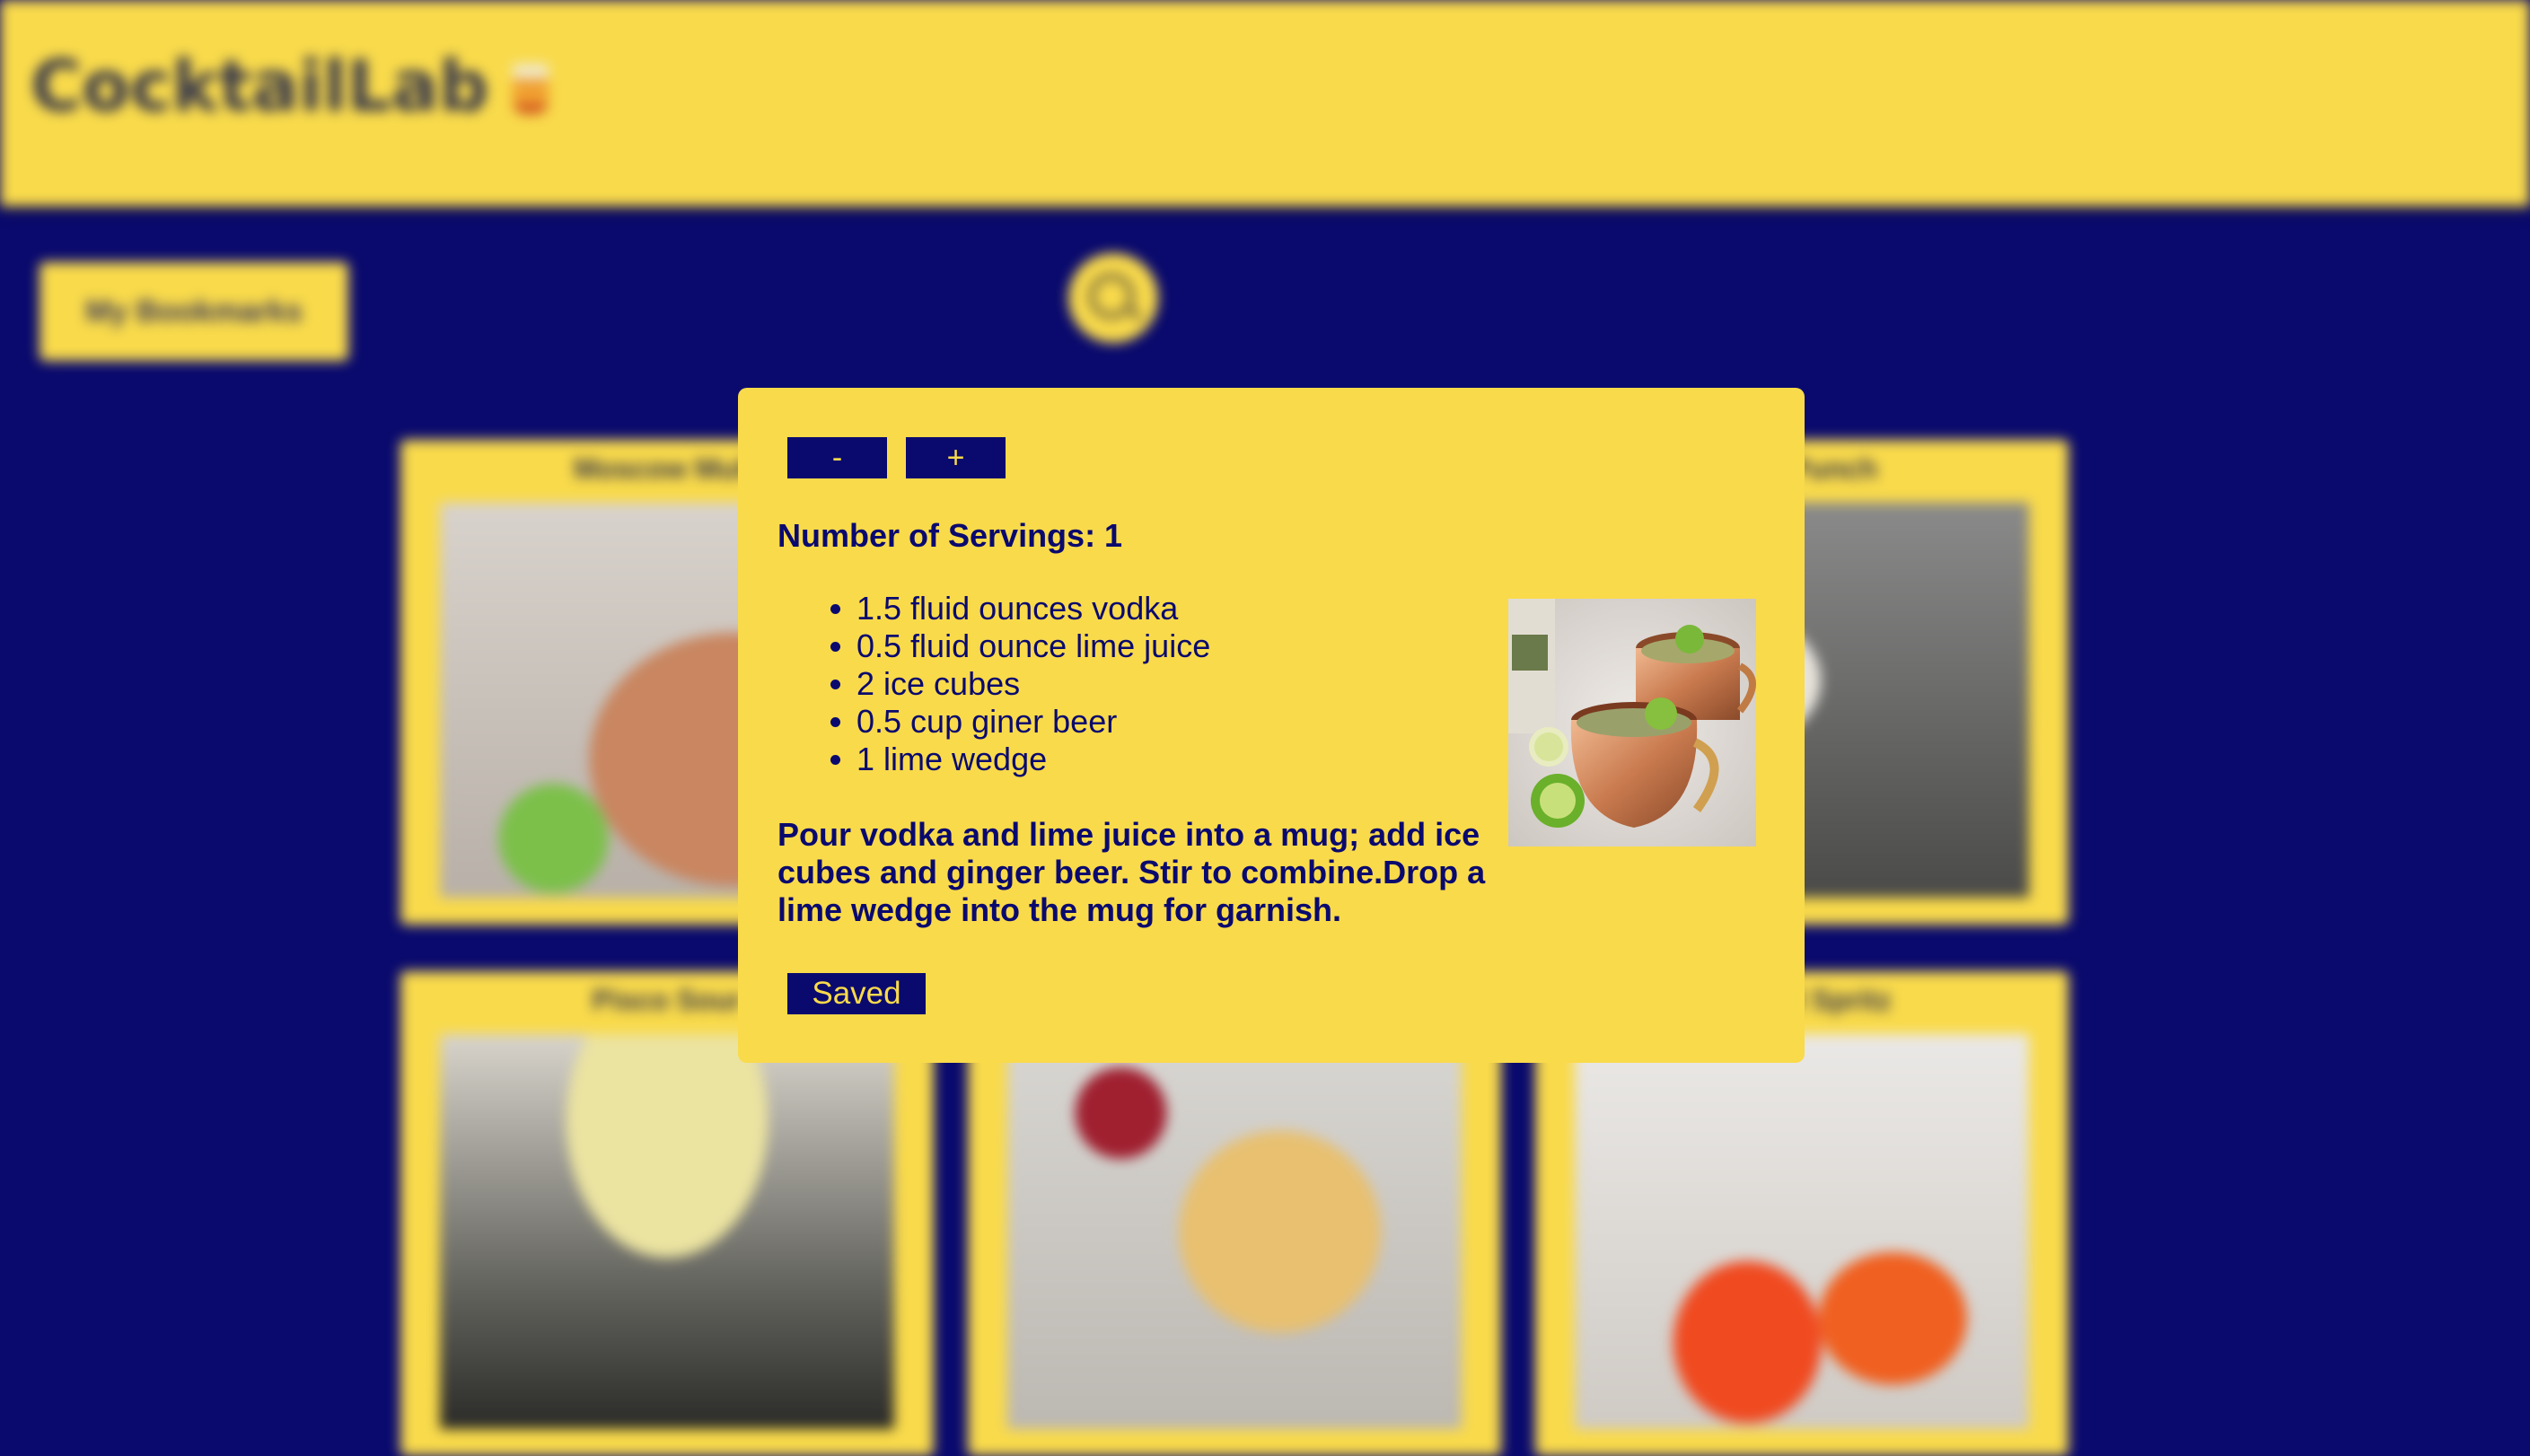  I want to click on moscow-mule-photo, so click(1632, 722).